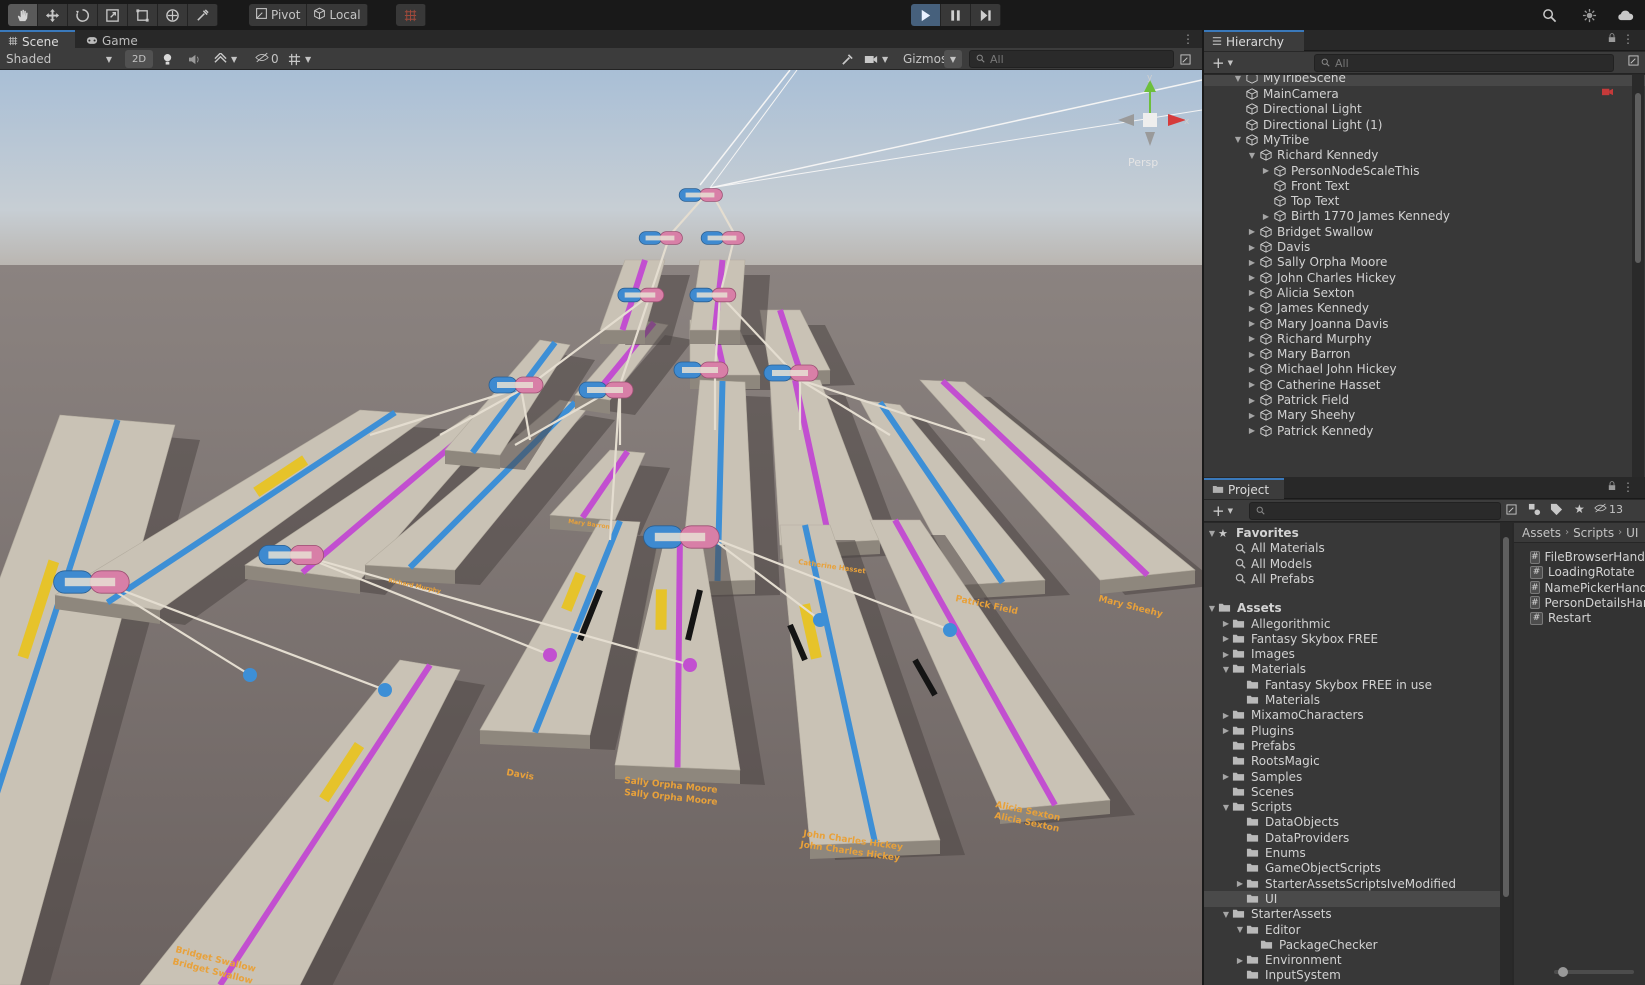  What do you see at coordinates (194, 59) in the screenshot?
I see `audio-icon` at bounding box center [194, 59].